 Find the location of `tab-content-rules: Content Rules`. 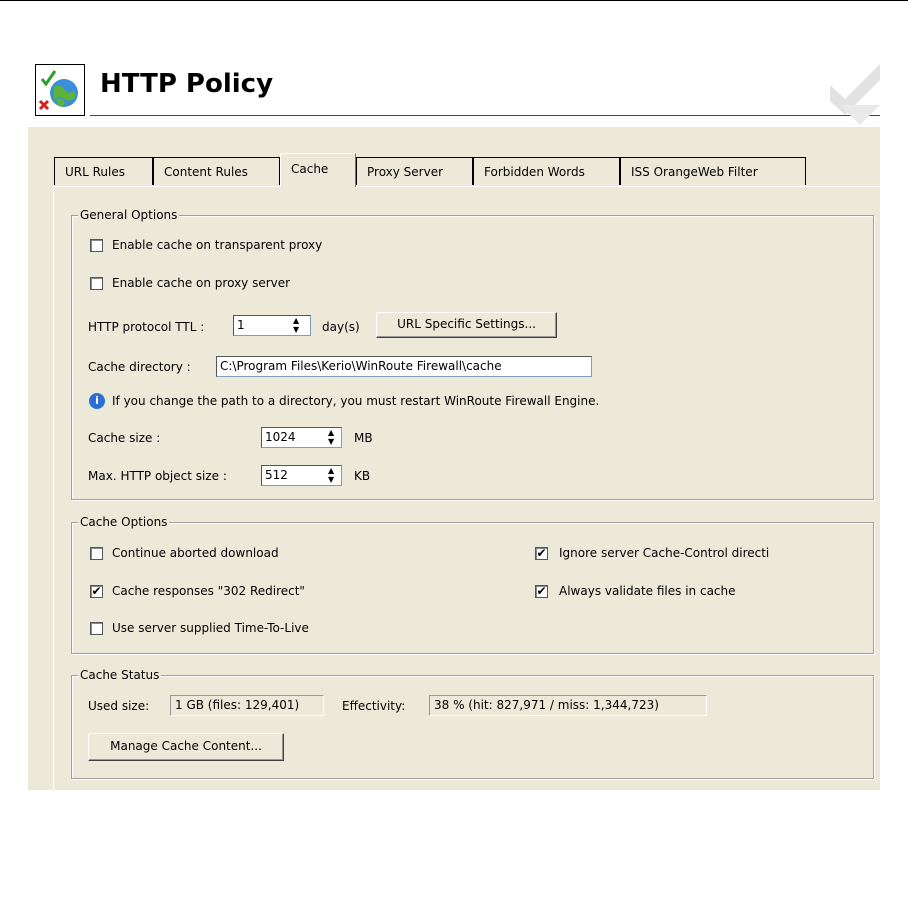

tab-content-rules: Content Rules is located at coordinates (216, 171).